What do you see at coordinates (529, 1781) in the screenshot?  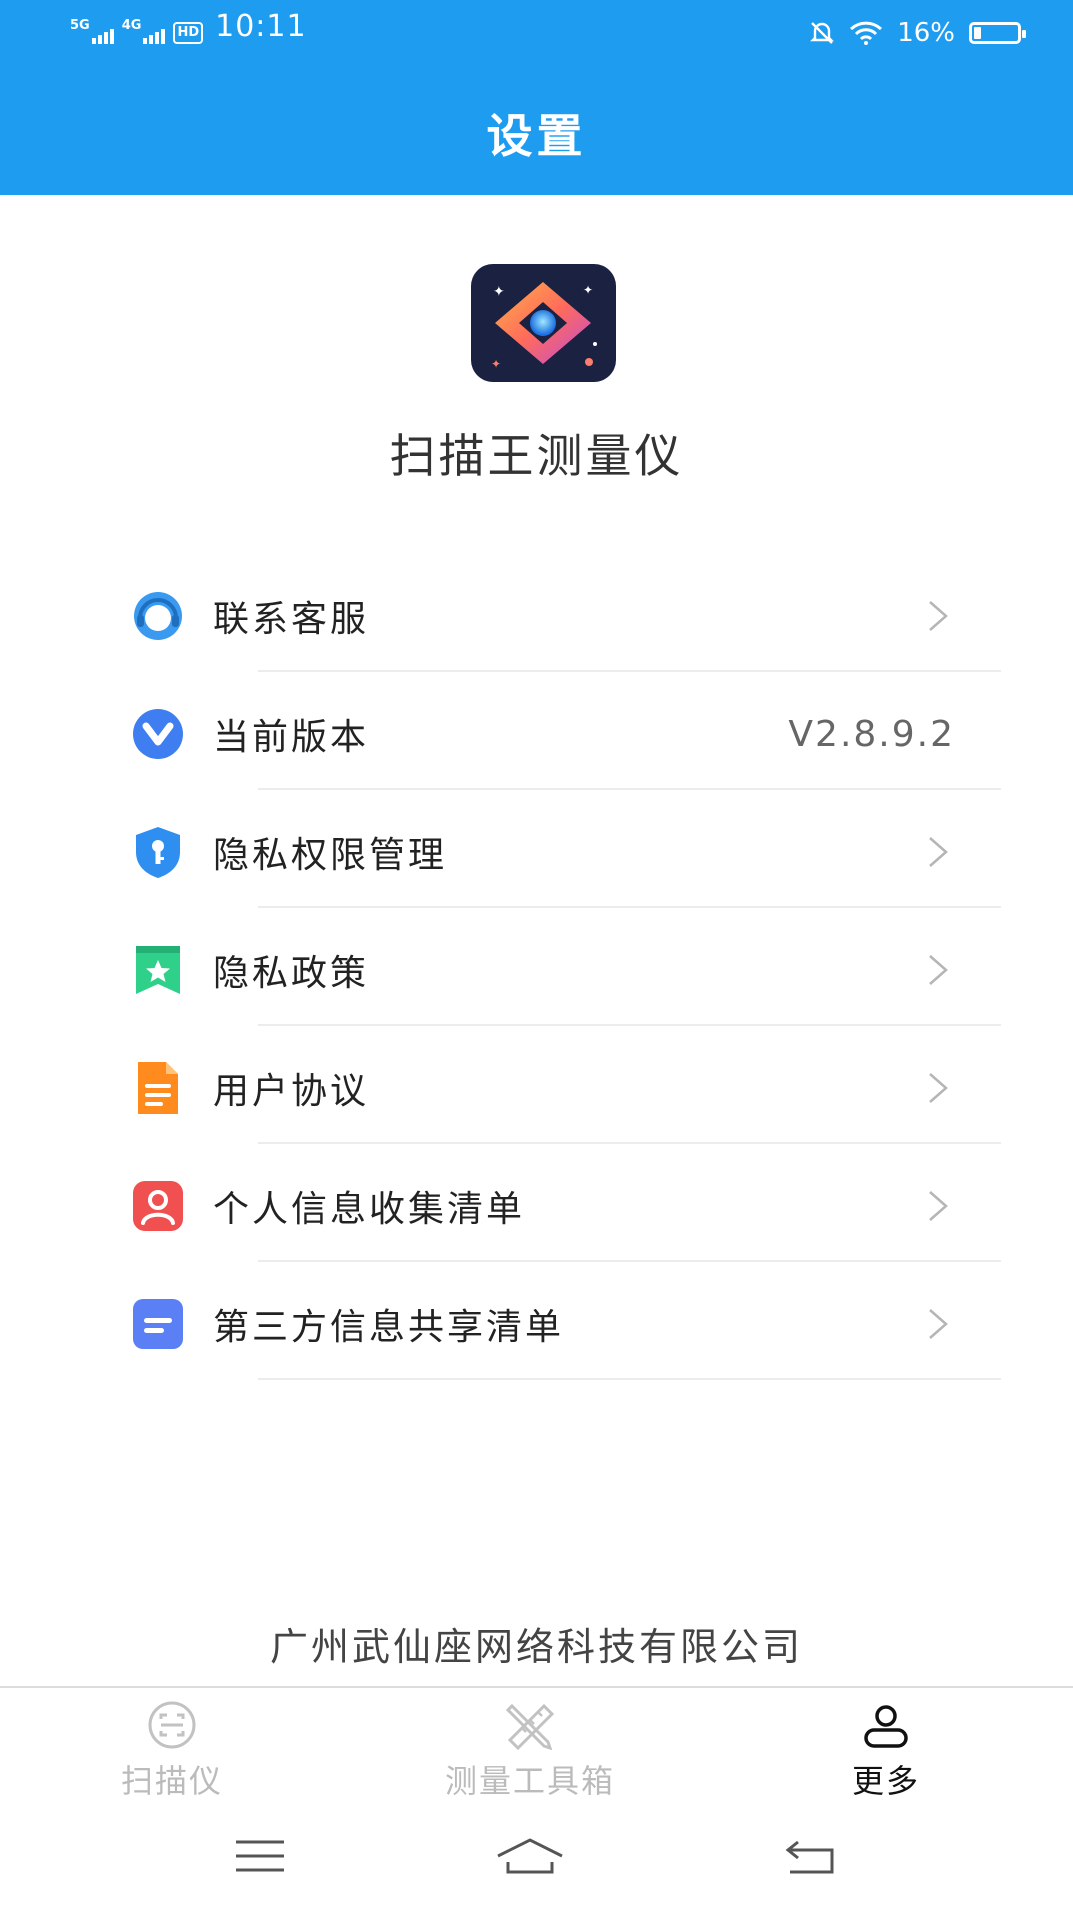 I see `tab-label: 测量工具箱` at bounding box center [529, 1781].